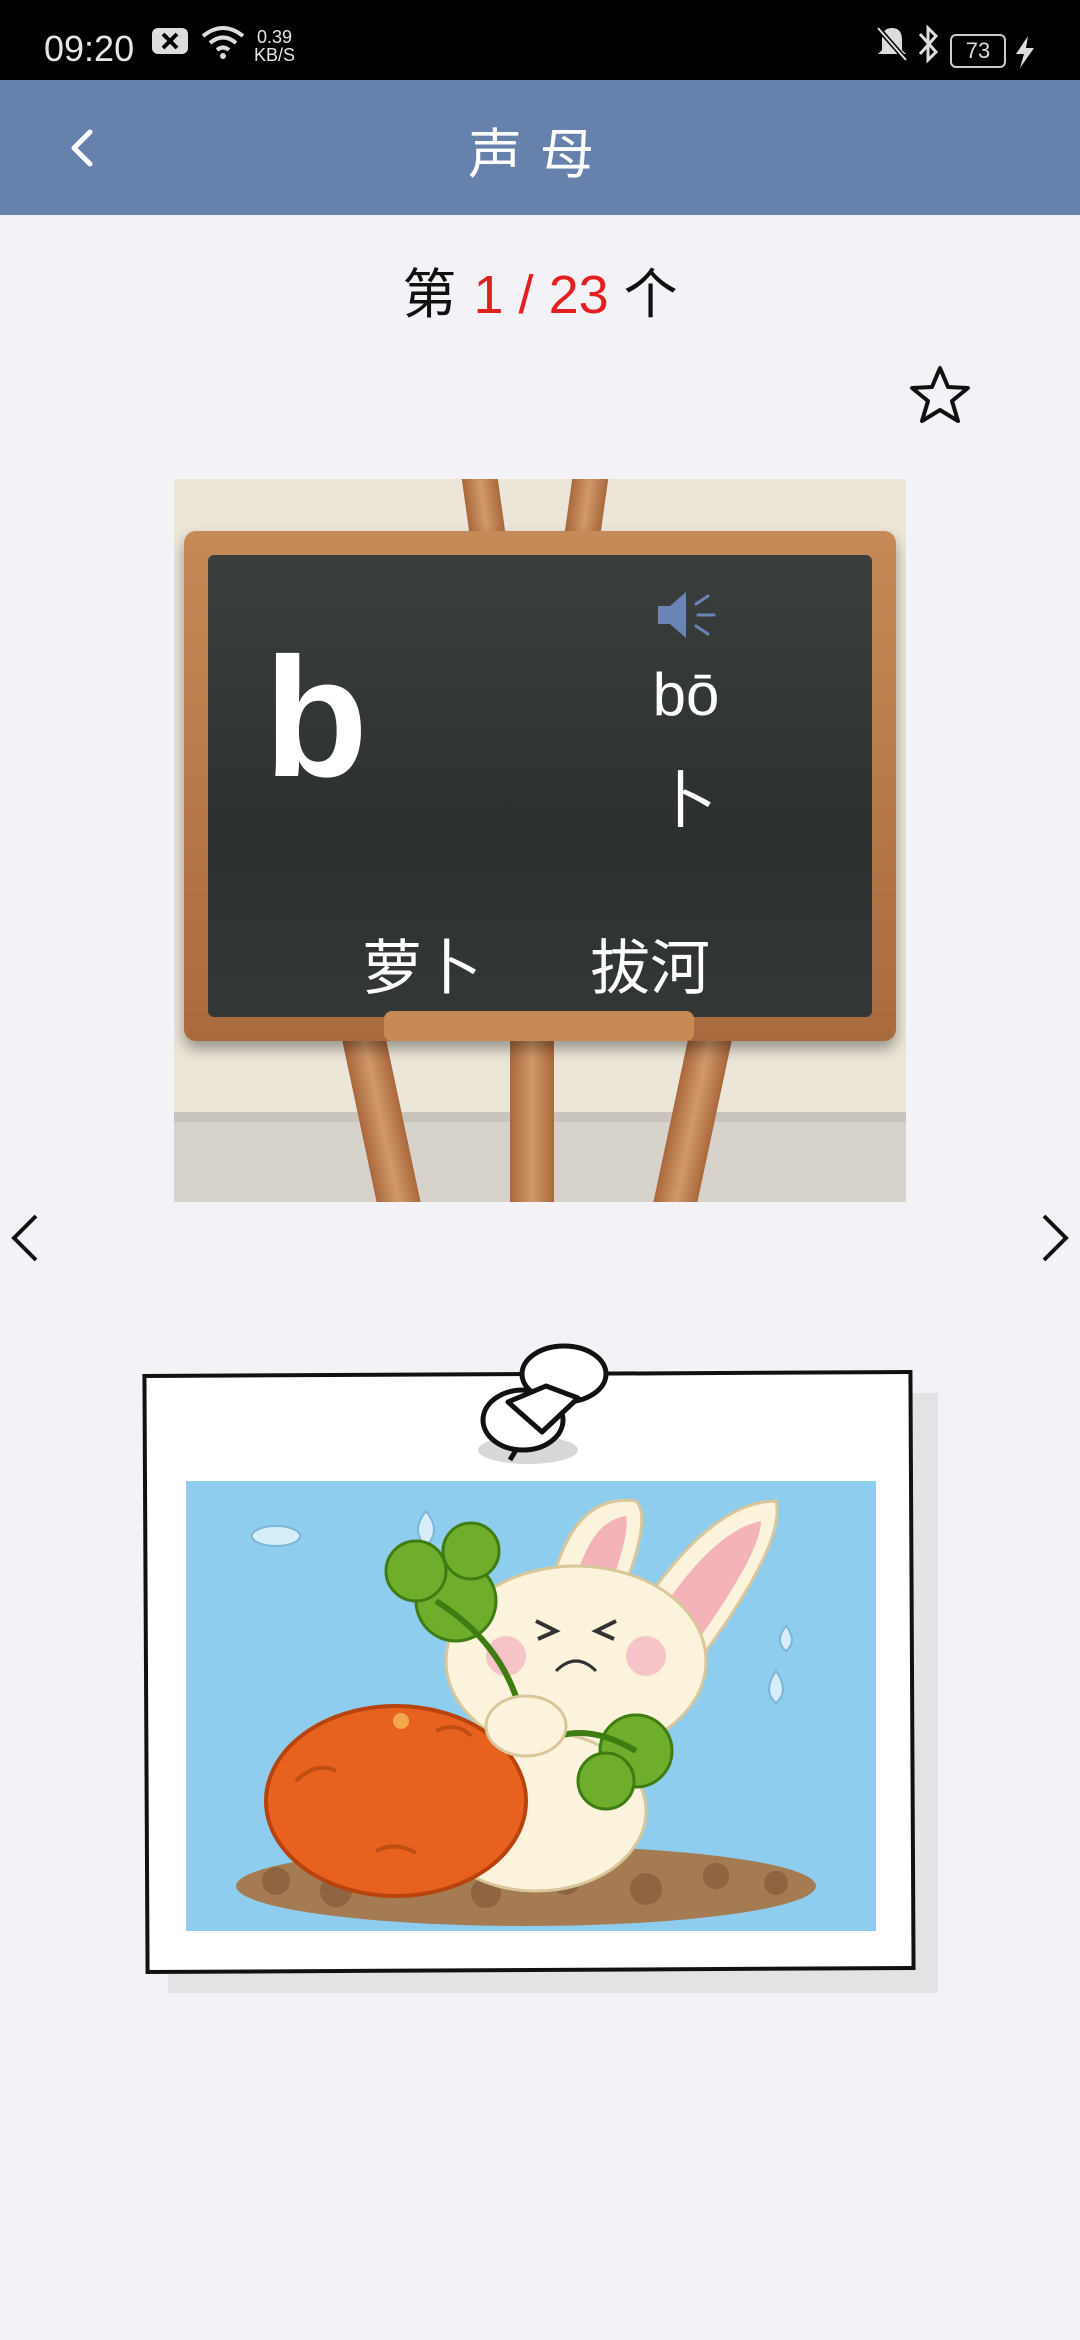 Image resolution: width=1080 pixels, height=2340 pixels. Describe the element at coordinates (539, 1026) in the screenshot. I see `chalk-tray` at that location.